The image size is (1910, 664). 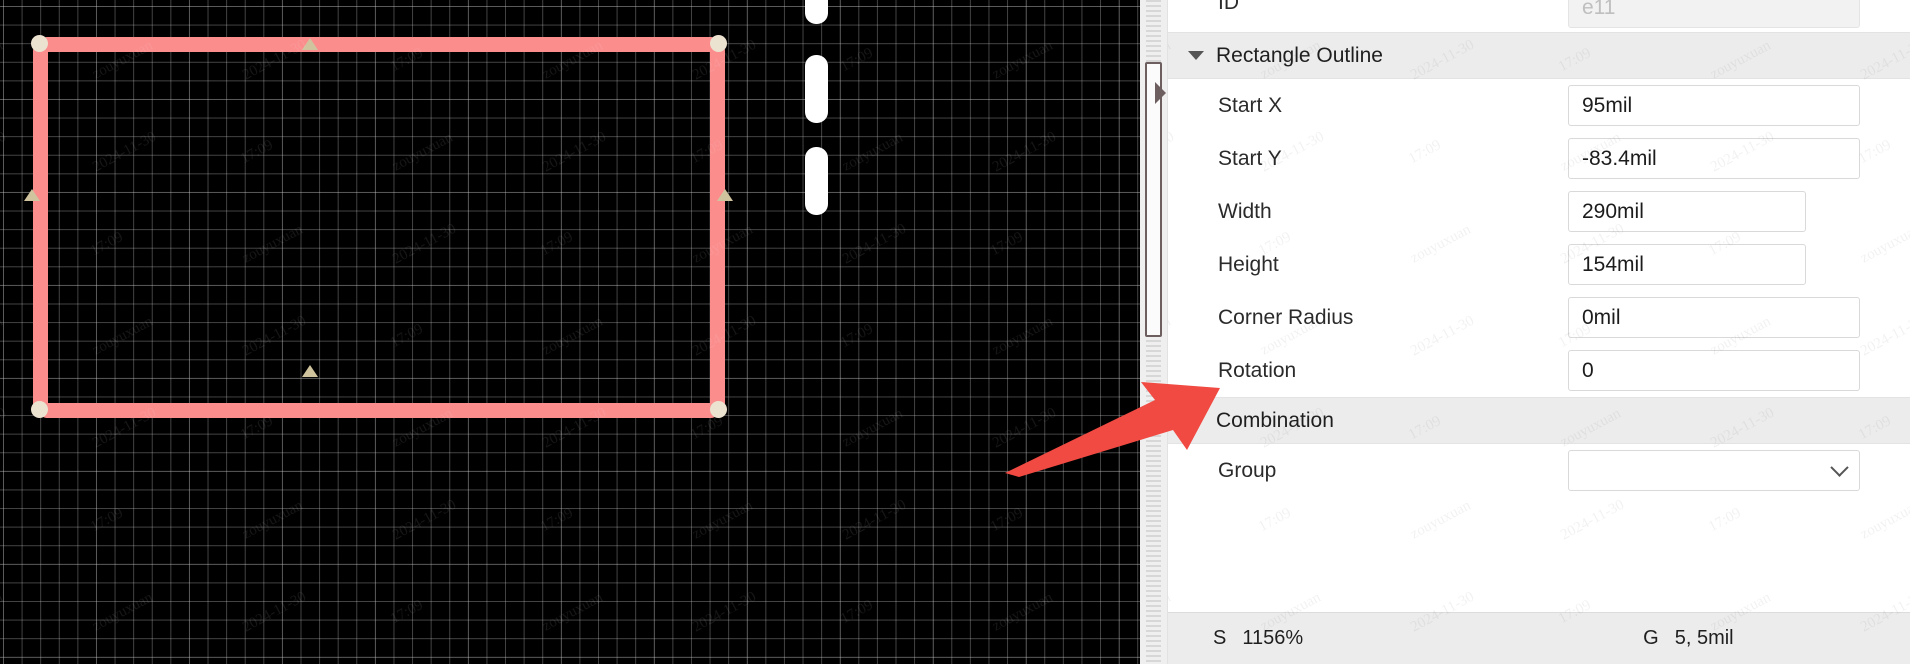 I want to click on property-row-rotation: Rotation 0, so click(x=1539, y=370).